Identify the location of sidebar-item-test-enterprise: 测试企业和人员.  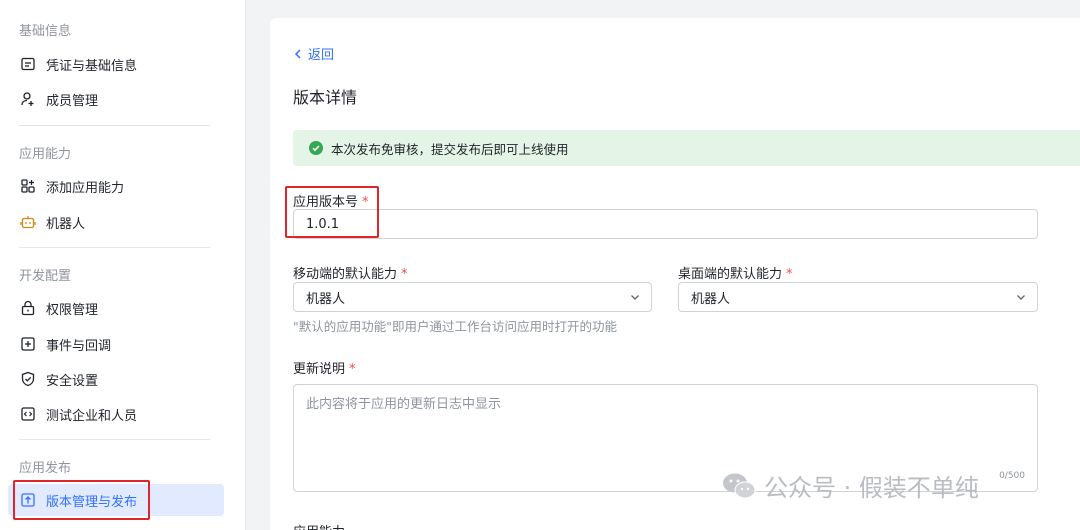
(116, 414).